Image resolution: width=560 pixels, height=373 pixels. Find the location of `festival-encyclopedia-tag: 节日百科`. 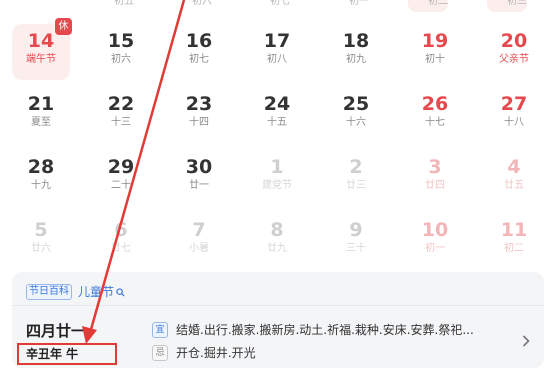

festival-encyclopedia-tag: 节日百科 is located at coordinates (49, 291).